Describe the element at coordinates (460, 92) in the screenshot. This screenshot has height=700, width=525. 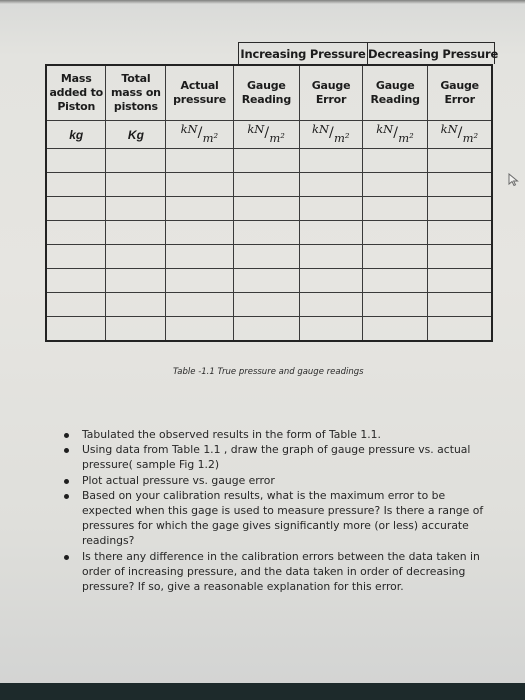
I see `header-dec-gauge-error: Gauge Error` at that location.